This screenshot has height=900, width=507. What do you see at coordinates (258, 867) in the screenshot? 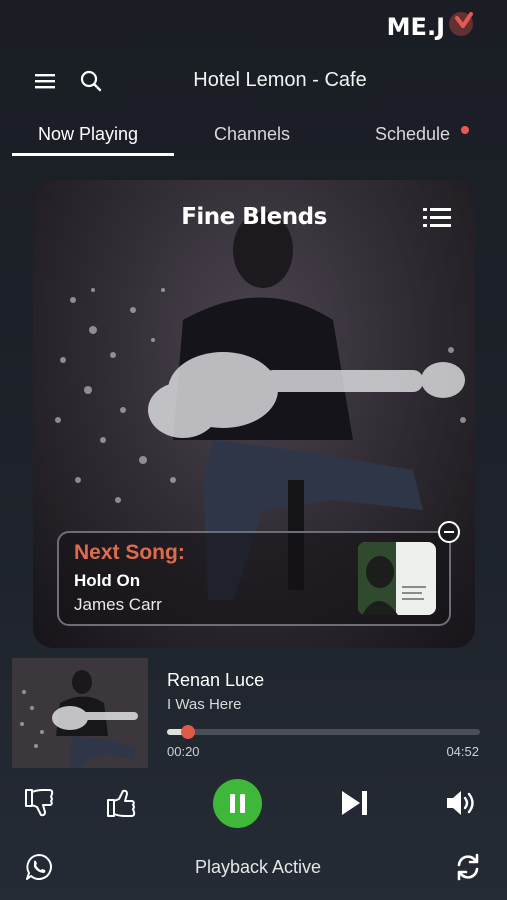
I see `playback-status: Playback Active` at bounding box center [258, 867].